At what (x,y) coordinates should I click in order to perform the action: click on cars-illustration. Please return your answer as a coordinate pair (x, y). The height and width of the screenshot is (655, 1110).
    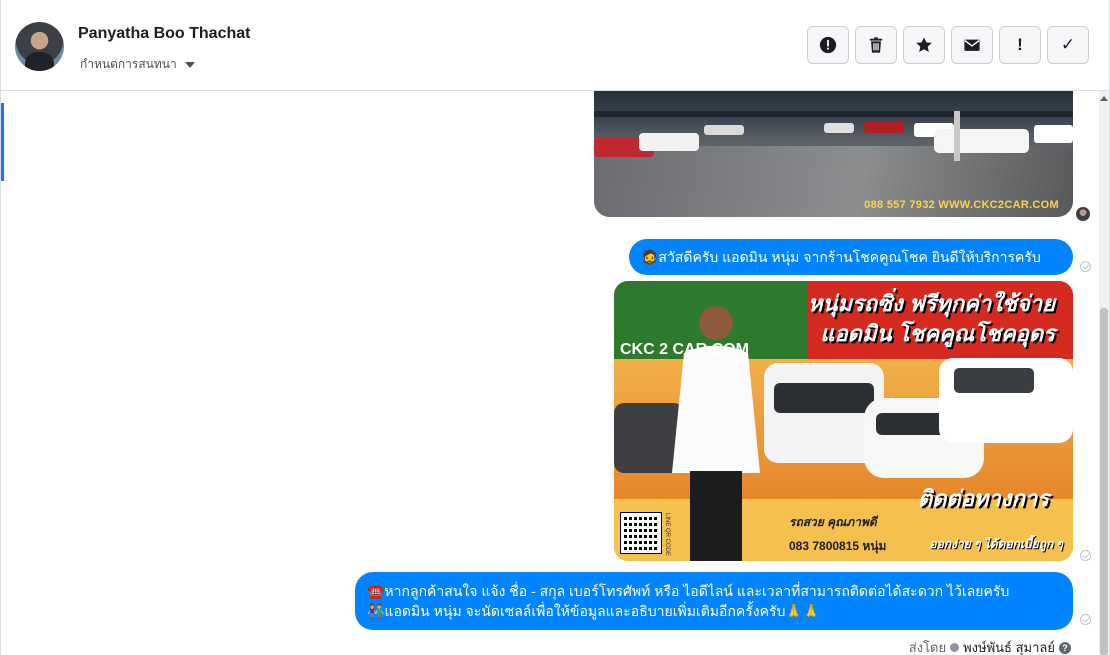
    Looking at the image, I should click on (833, 136).